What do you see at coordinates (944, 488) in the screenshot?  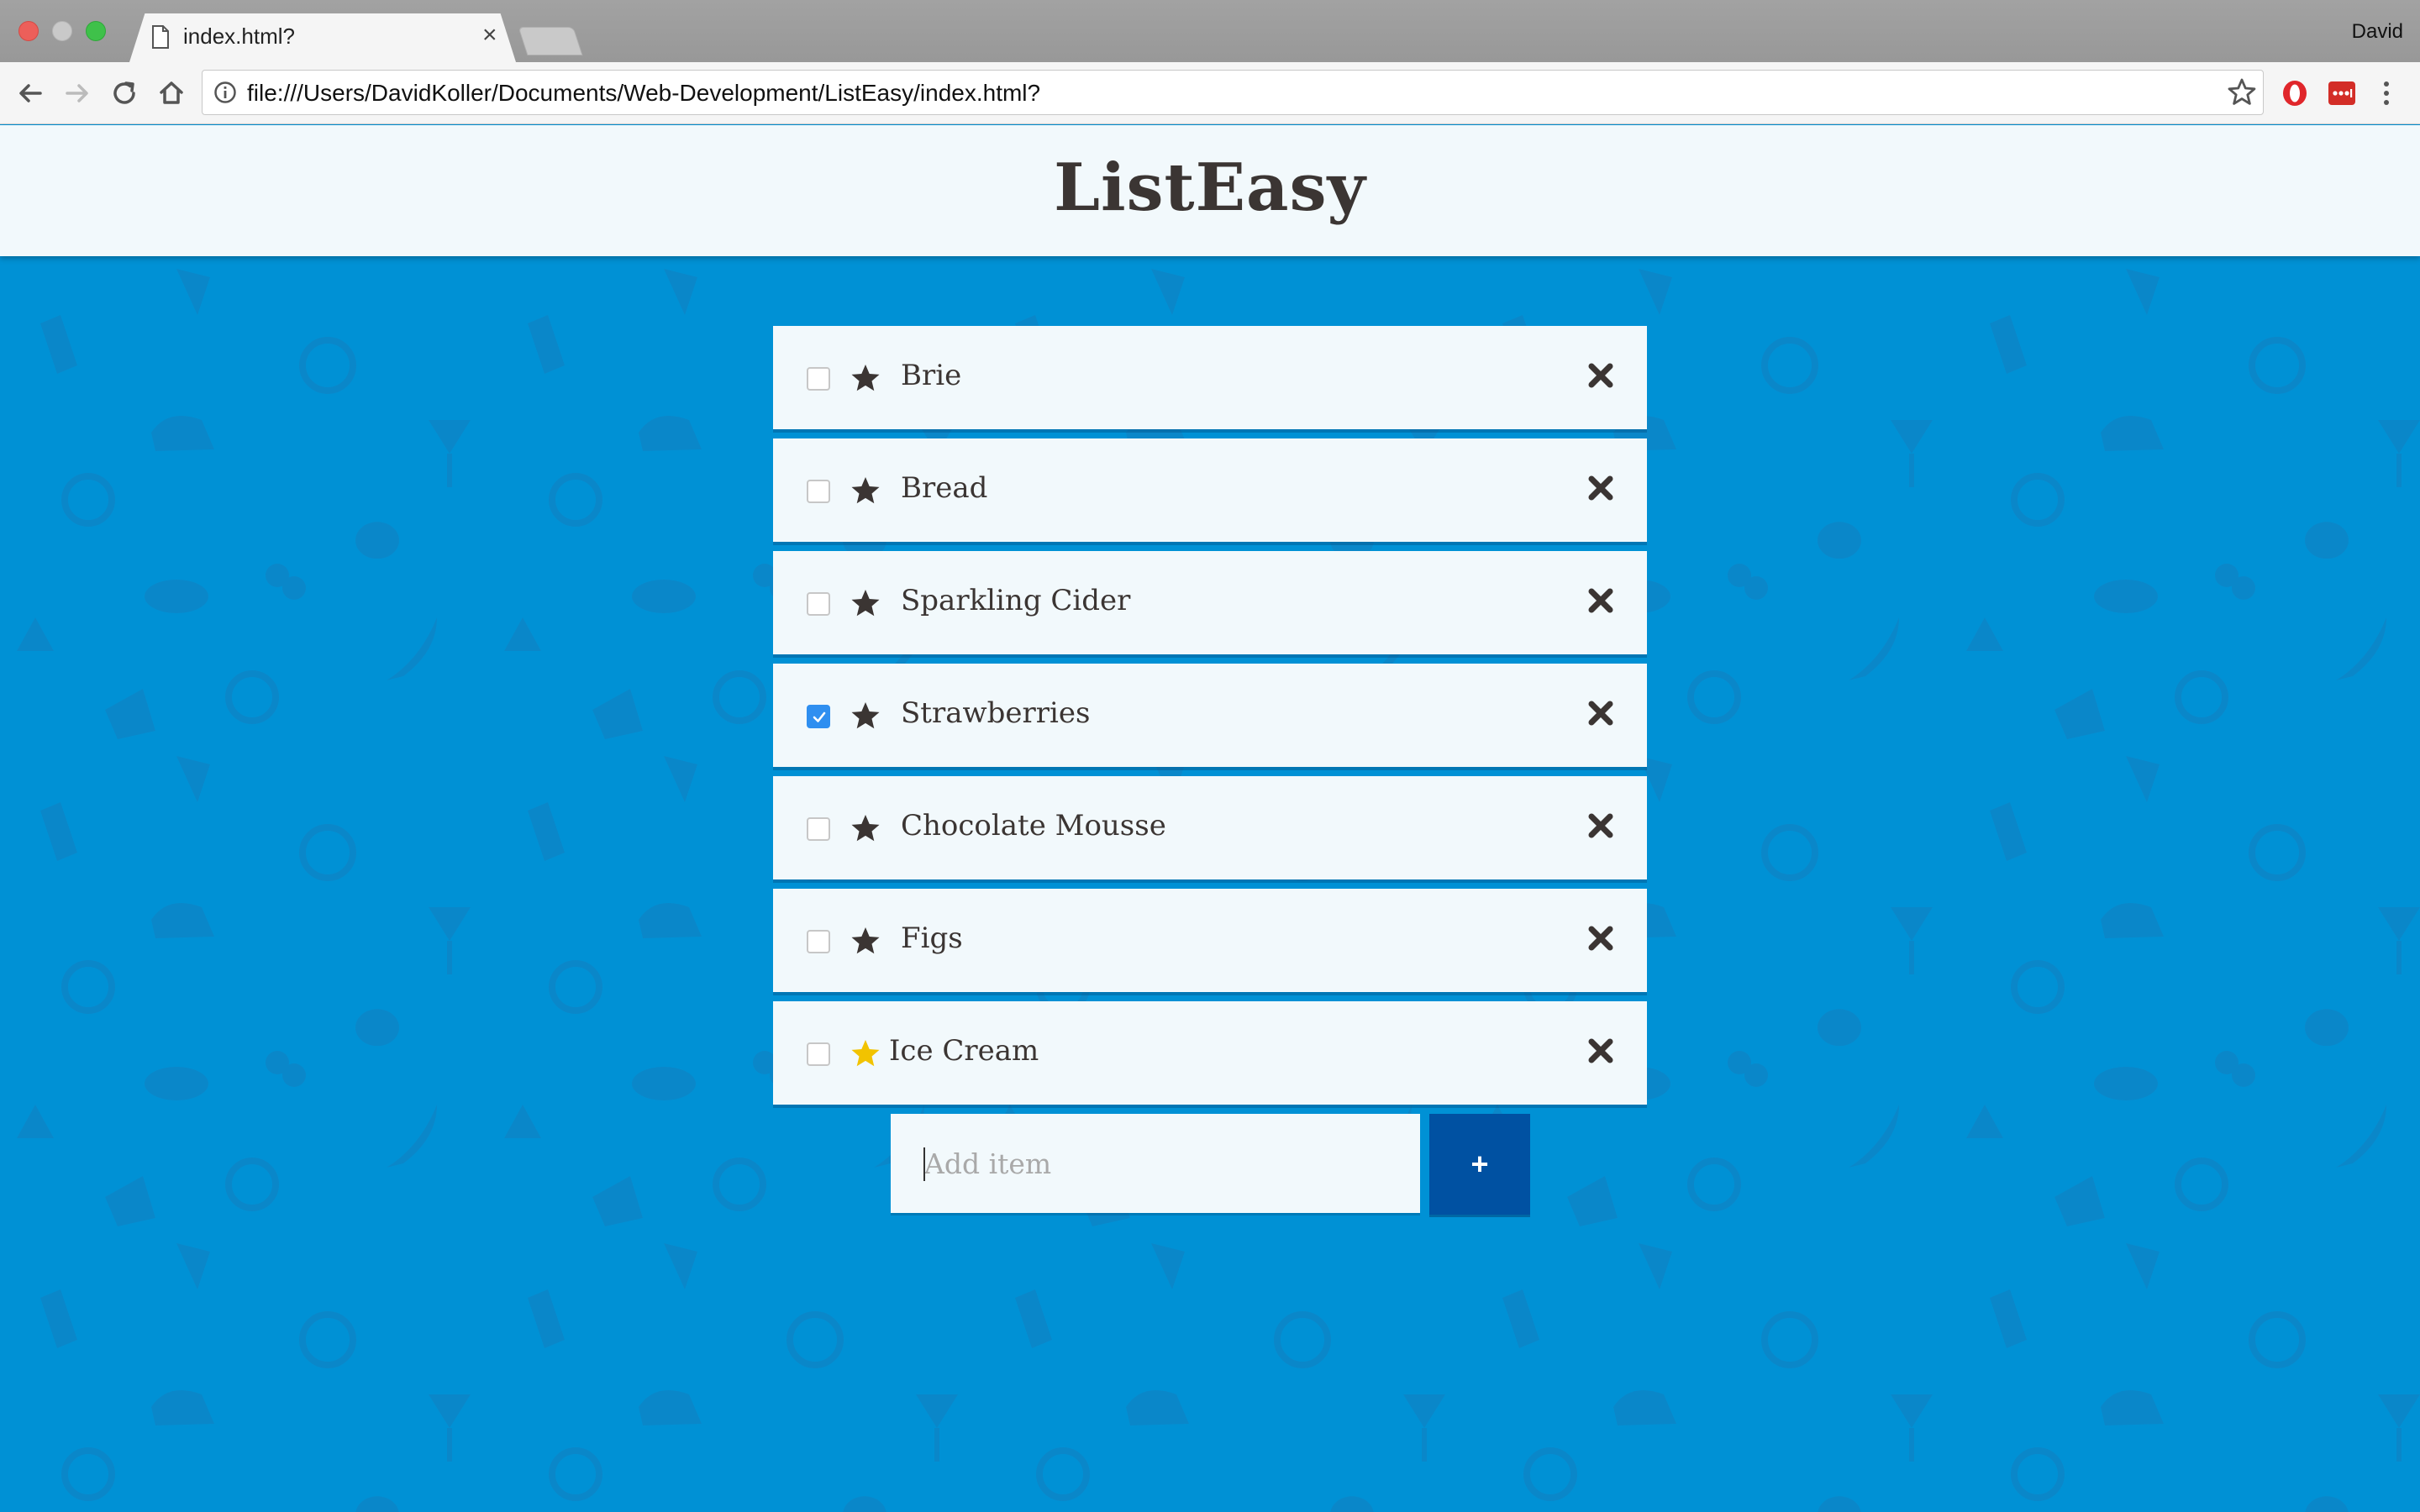 I see `item-label: Bread` at bounding box center [944, 488].